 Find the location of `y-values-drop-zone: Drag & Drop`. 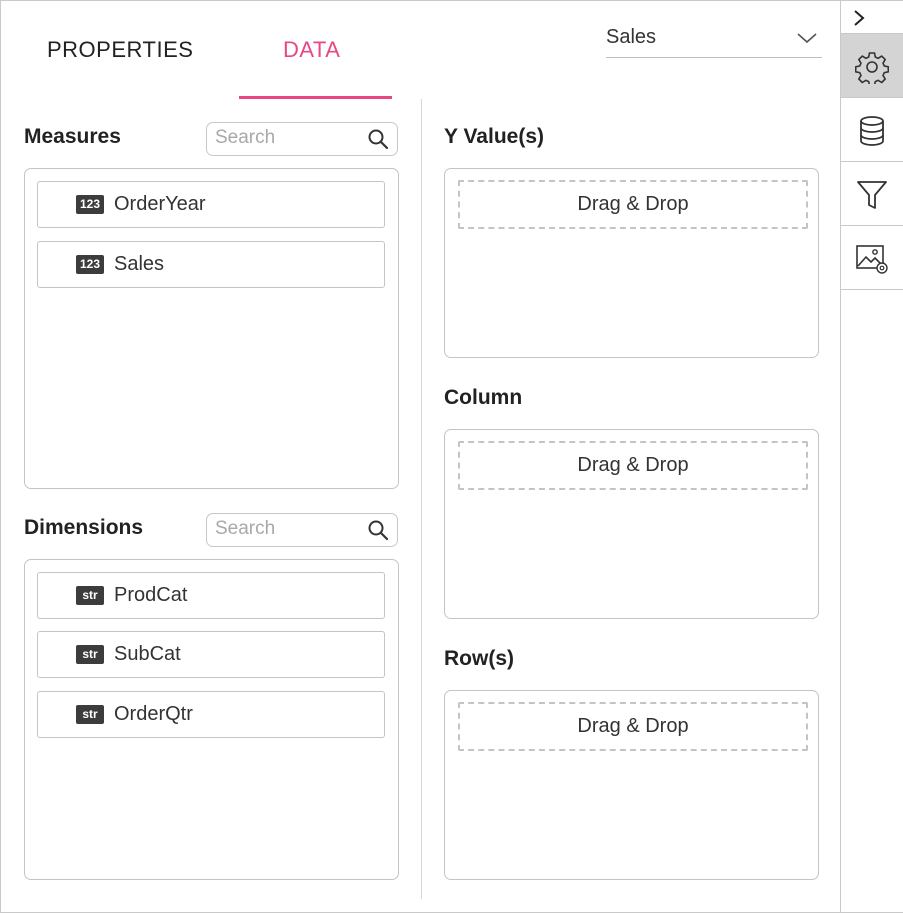

y-values-drop-zone: Drag & Drop is located at coordinates (633, 204).